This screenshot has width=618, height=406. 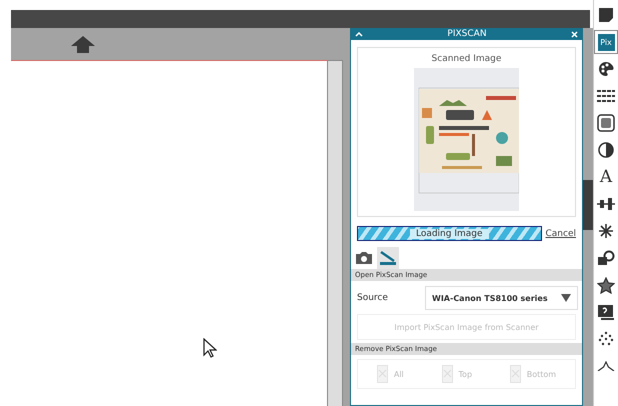 What do you see at coordinates (467, 59) in the screenshot?
I see `card-heading: Scanned Image` at bounding box center [467, 59].